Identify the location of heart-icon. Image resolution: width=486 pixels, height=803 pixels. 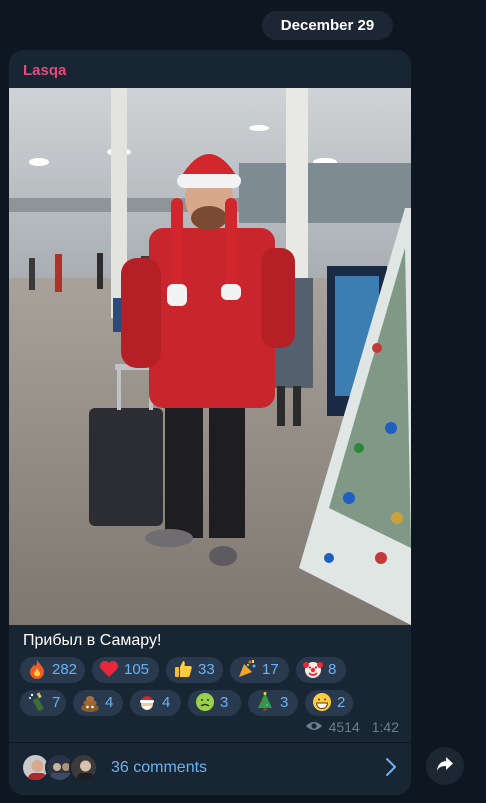
(109, 669).